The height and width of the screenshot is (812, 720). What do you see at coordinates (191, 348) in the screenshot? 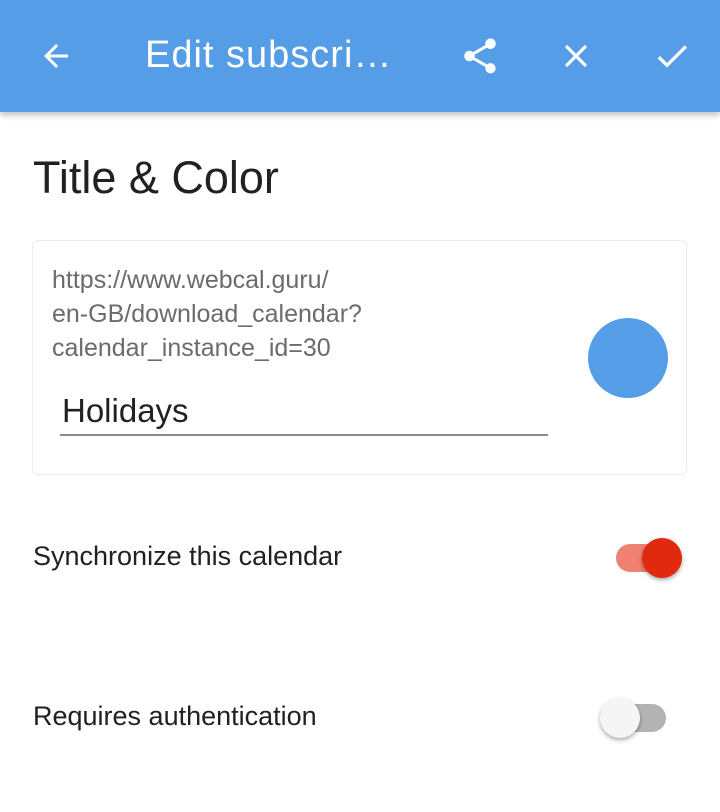
I see `subscription-url-line: calendar_instance_id=30` at bounding box center [191, 348].